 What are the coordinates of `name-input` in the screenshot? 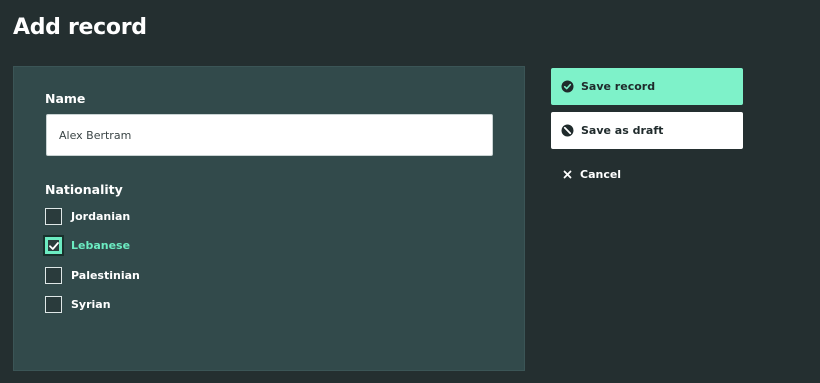 It's located at (269, 135).